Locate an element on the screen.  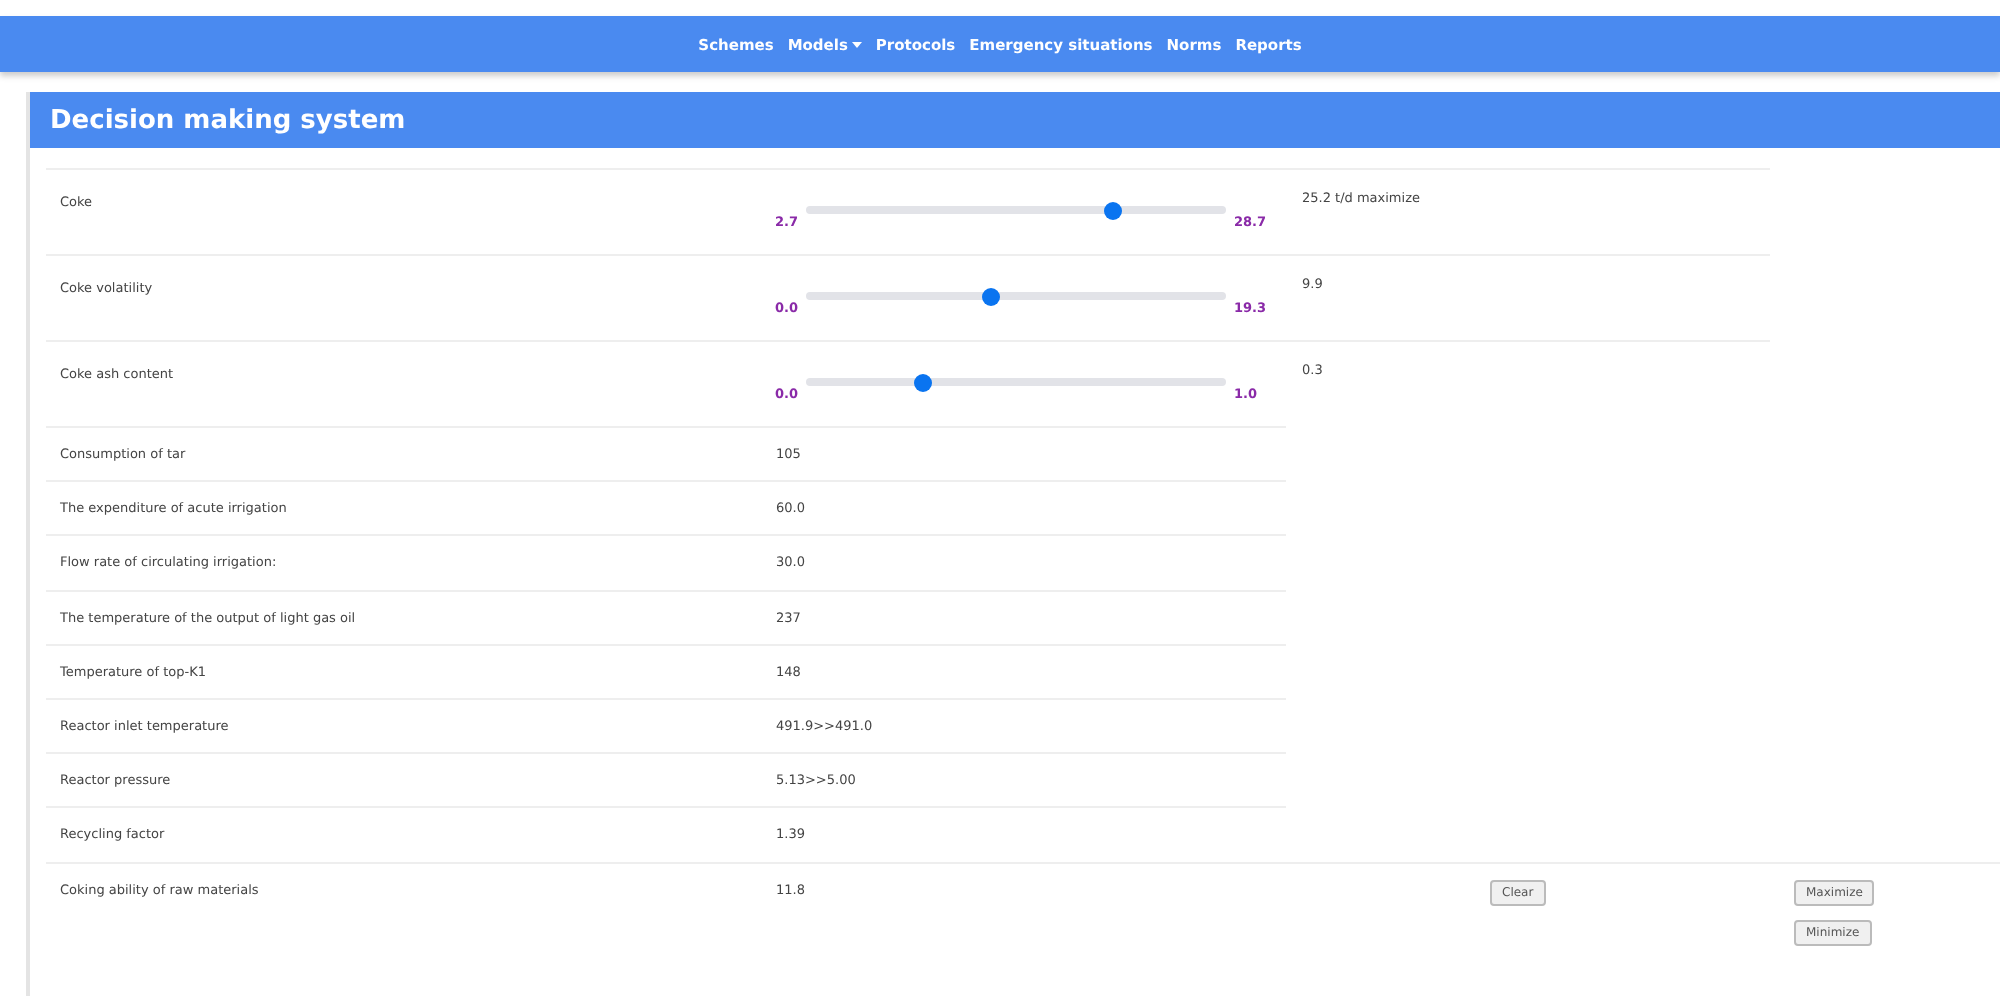
panel-title: Decision making system is located at coordinates (228, 120).